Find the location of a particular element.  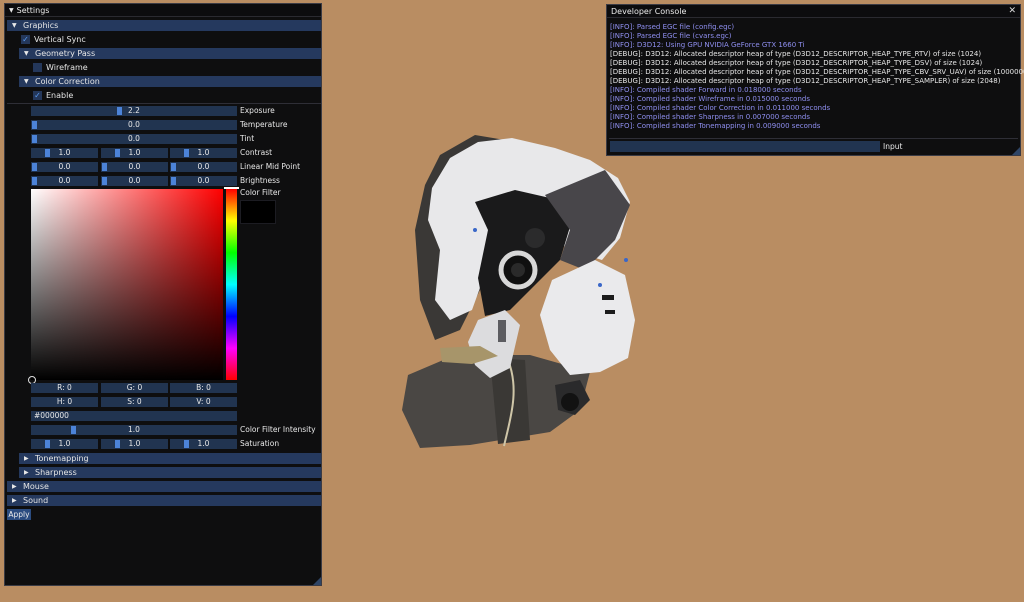

color-filter-intensity-label: Color Filter Intensity is located at coordinates (278, 429).